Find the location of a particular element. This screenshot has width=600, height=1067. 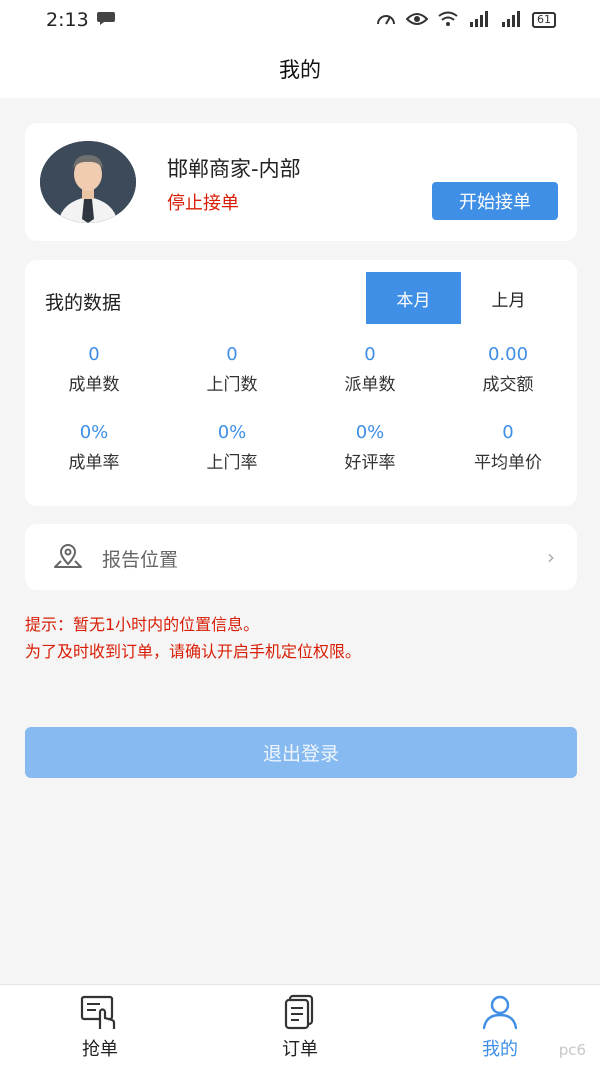

stat-positive-rate: 0% 好评率 is located at coordinates (370, 447).